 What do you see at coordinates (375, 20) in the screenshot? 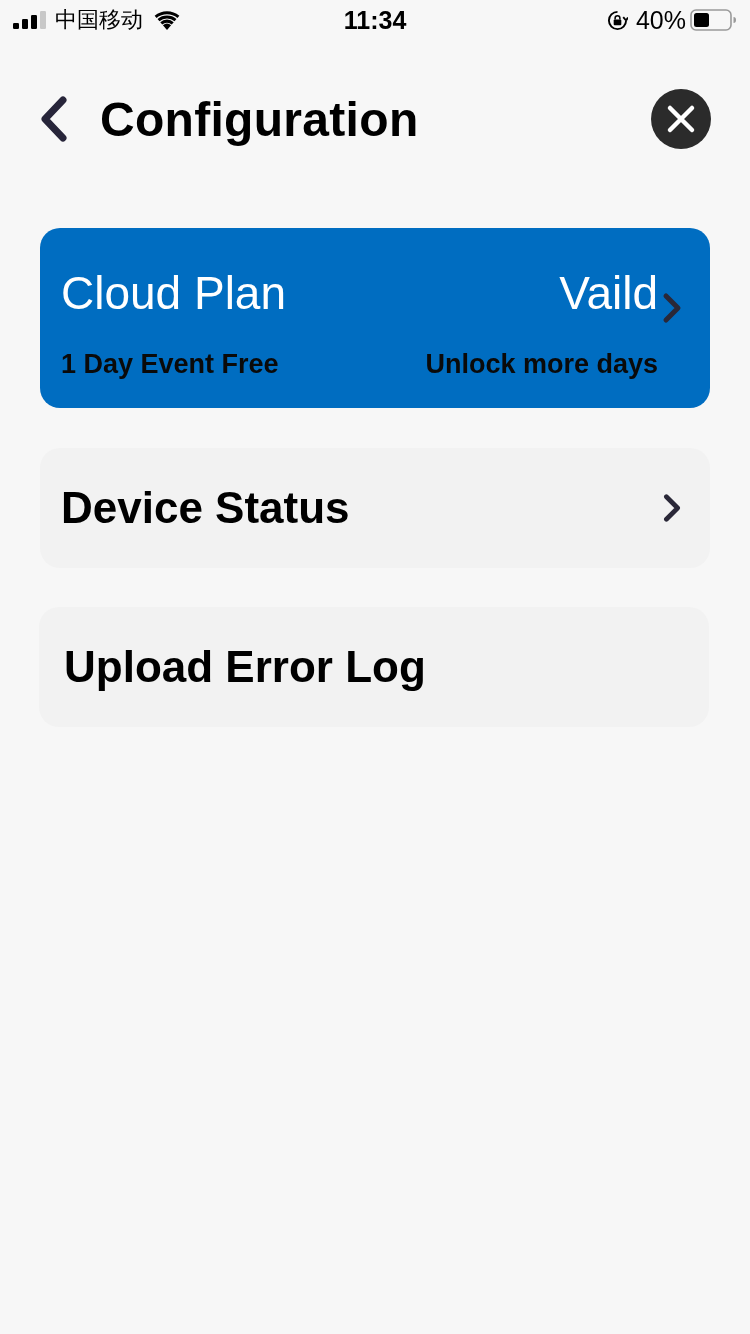
I see `clock-time: 11:34` at bounding box center [375, 20].